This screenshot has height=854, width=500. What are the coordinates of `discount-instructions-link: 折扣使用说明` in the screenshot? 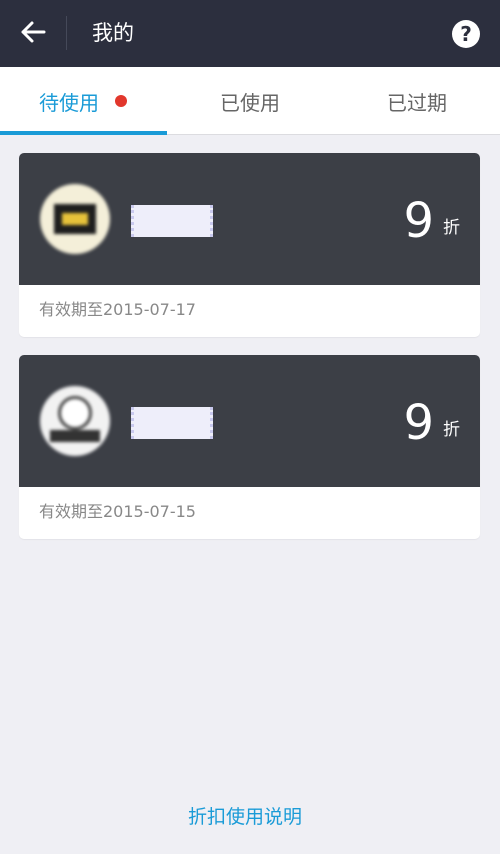 It's located at (245, 817).